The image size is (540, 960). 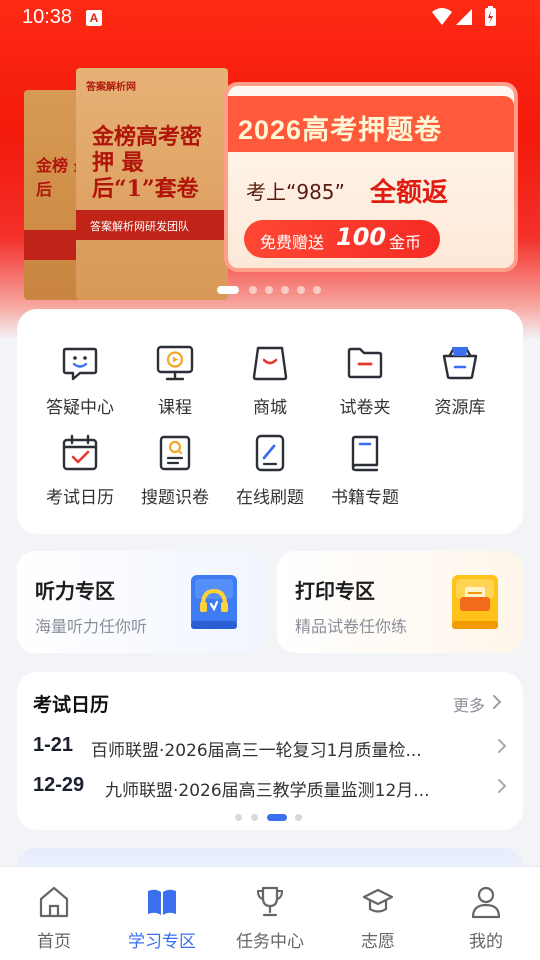 I want to click on banner-gift-pill: 免费赠送 100 金币, so click(x=342, y=239).